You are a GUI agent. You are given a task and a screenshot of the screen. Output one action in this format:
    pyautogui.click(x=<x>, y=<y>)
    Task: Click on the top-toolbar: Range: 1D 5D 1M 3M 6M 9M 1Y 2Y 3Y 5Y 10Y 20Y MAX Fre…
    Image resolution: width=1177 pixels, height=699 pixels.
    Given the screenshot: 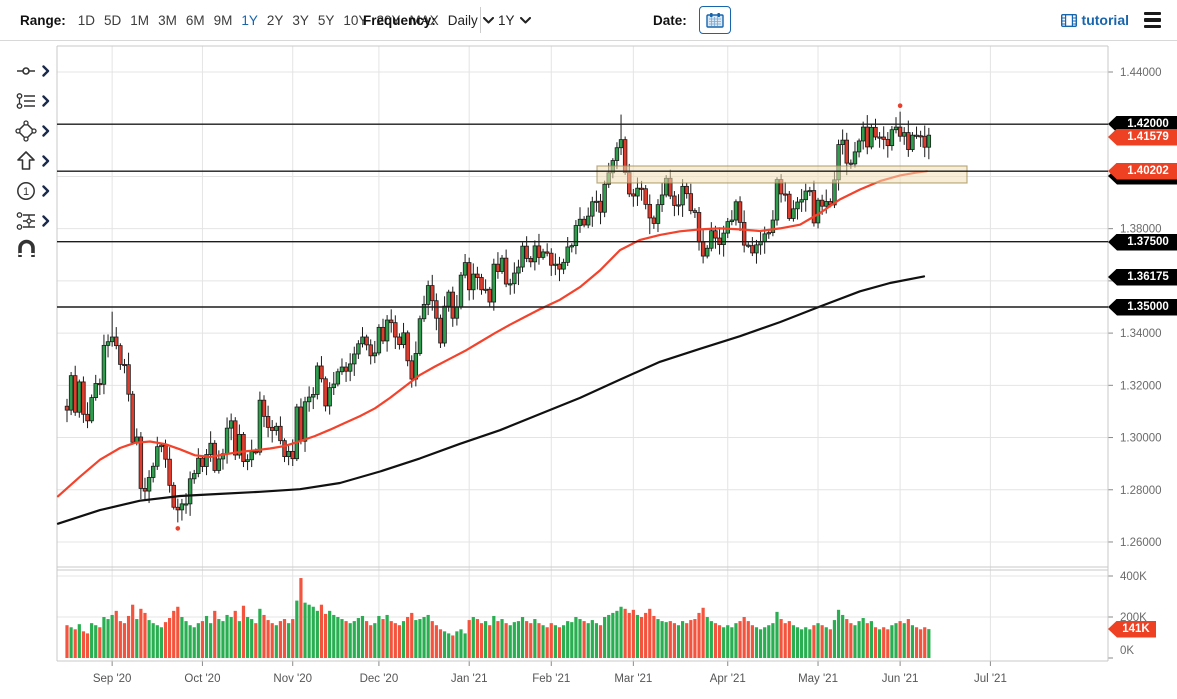 What is the action you would take?
    pyautogui.click(x=588, y=20)
    